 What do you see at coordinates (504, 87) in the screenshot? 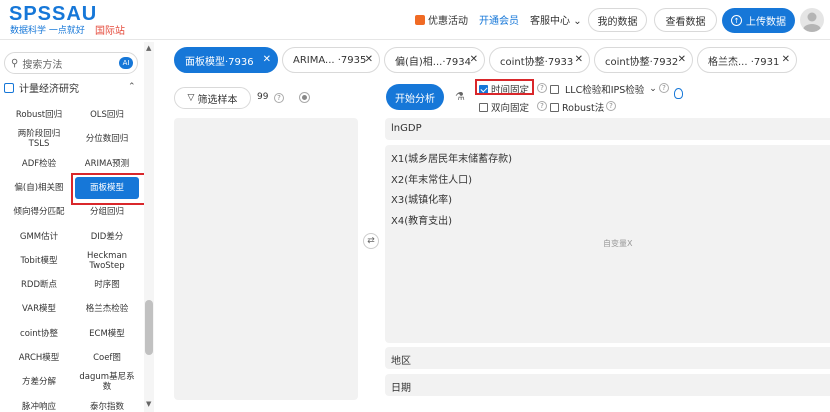
I see `highlight-box-fixed-time` at bounding box center [504, 87].